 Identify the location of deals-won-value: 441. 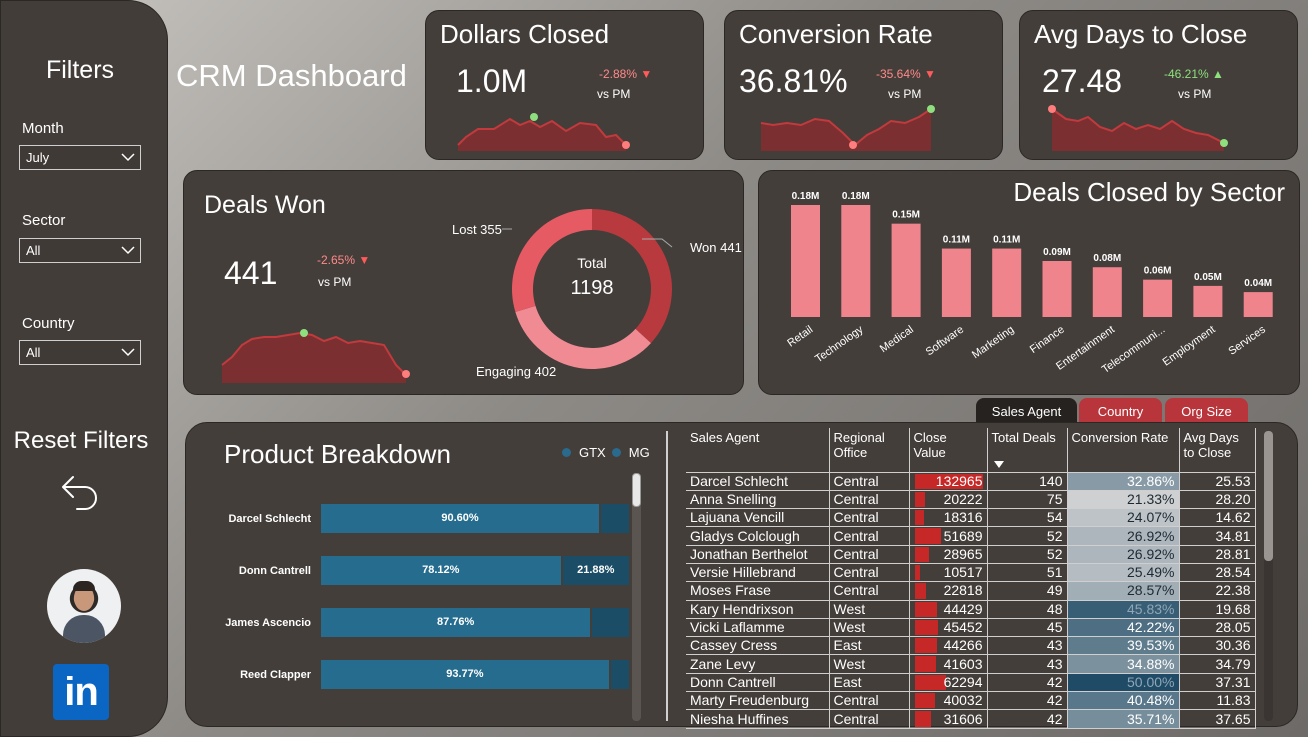
(251, 273).